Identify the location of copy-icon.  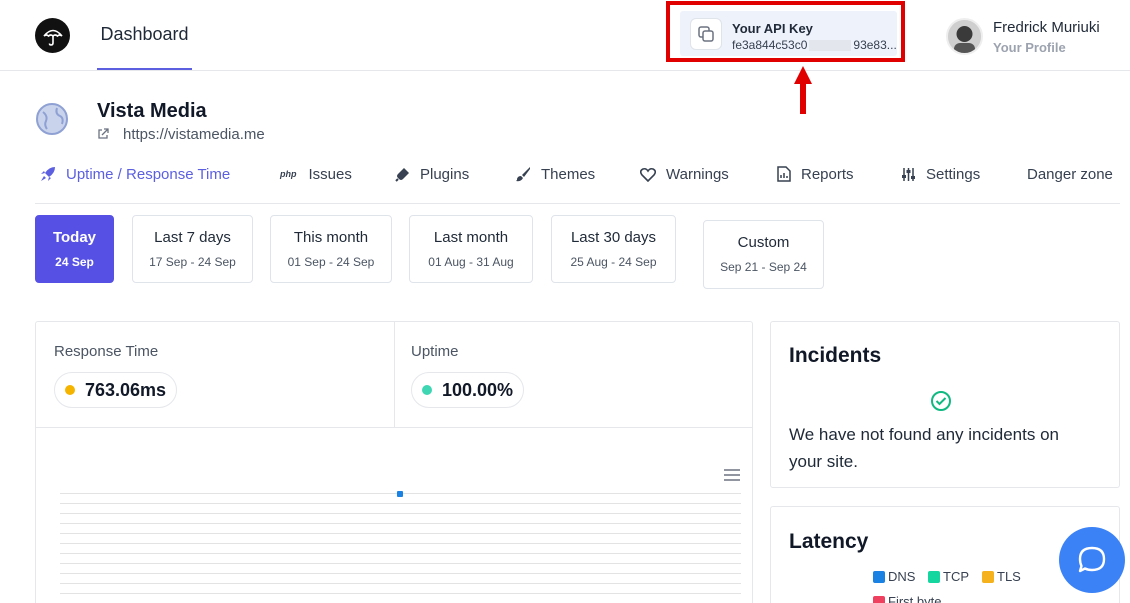
(706, 34).